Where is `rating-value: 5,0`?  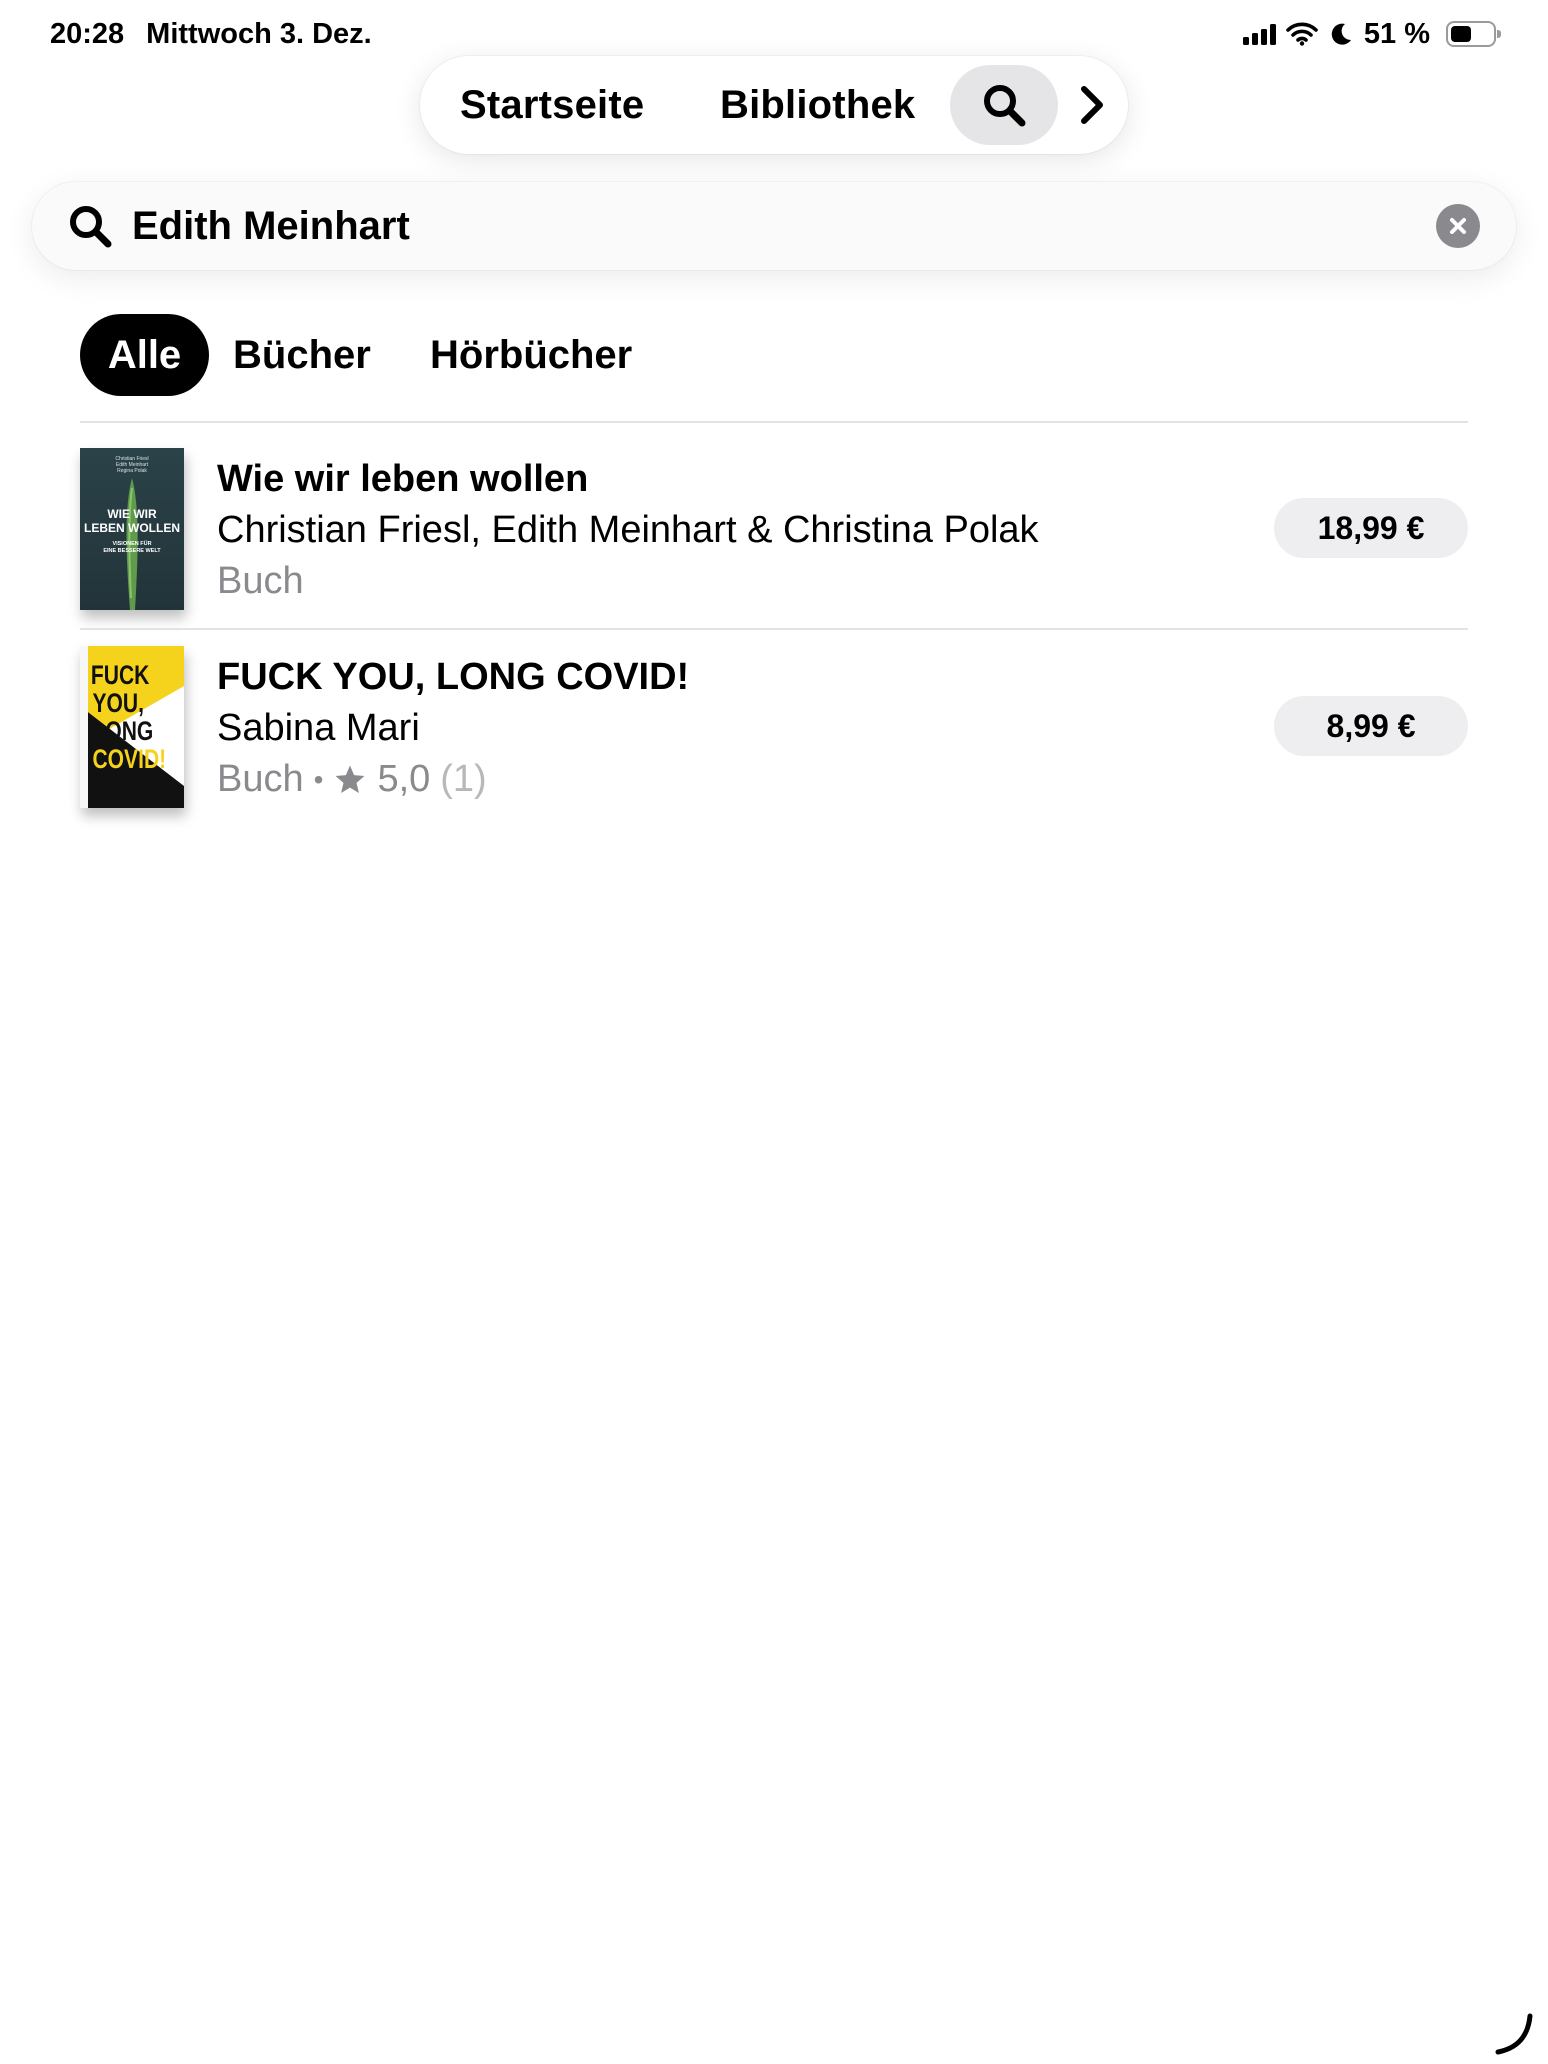
rating-value: 5,0 is located at coordinates (404, 779).